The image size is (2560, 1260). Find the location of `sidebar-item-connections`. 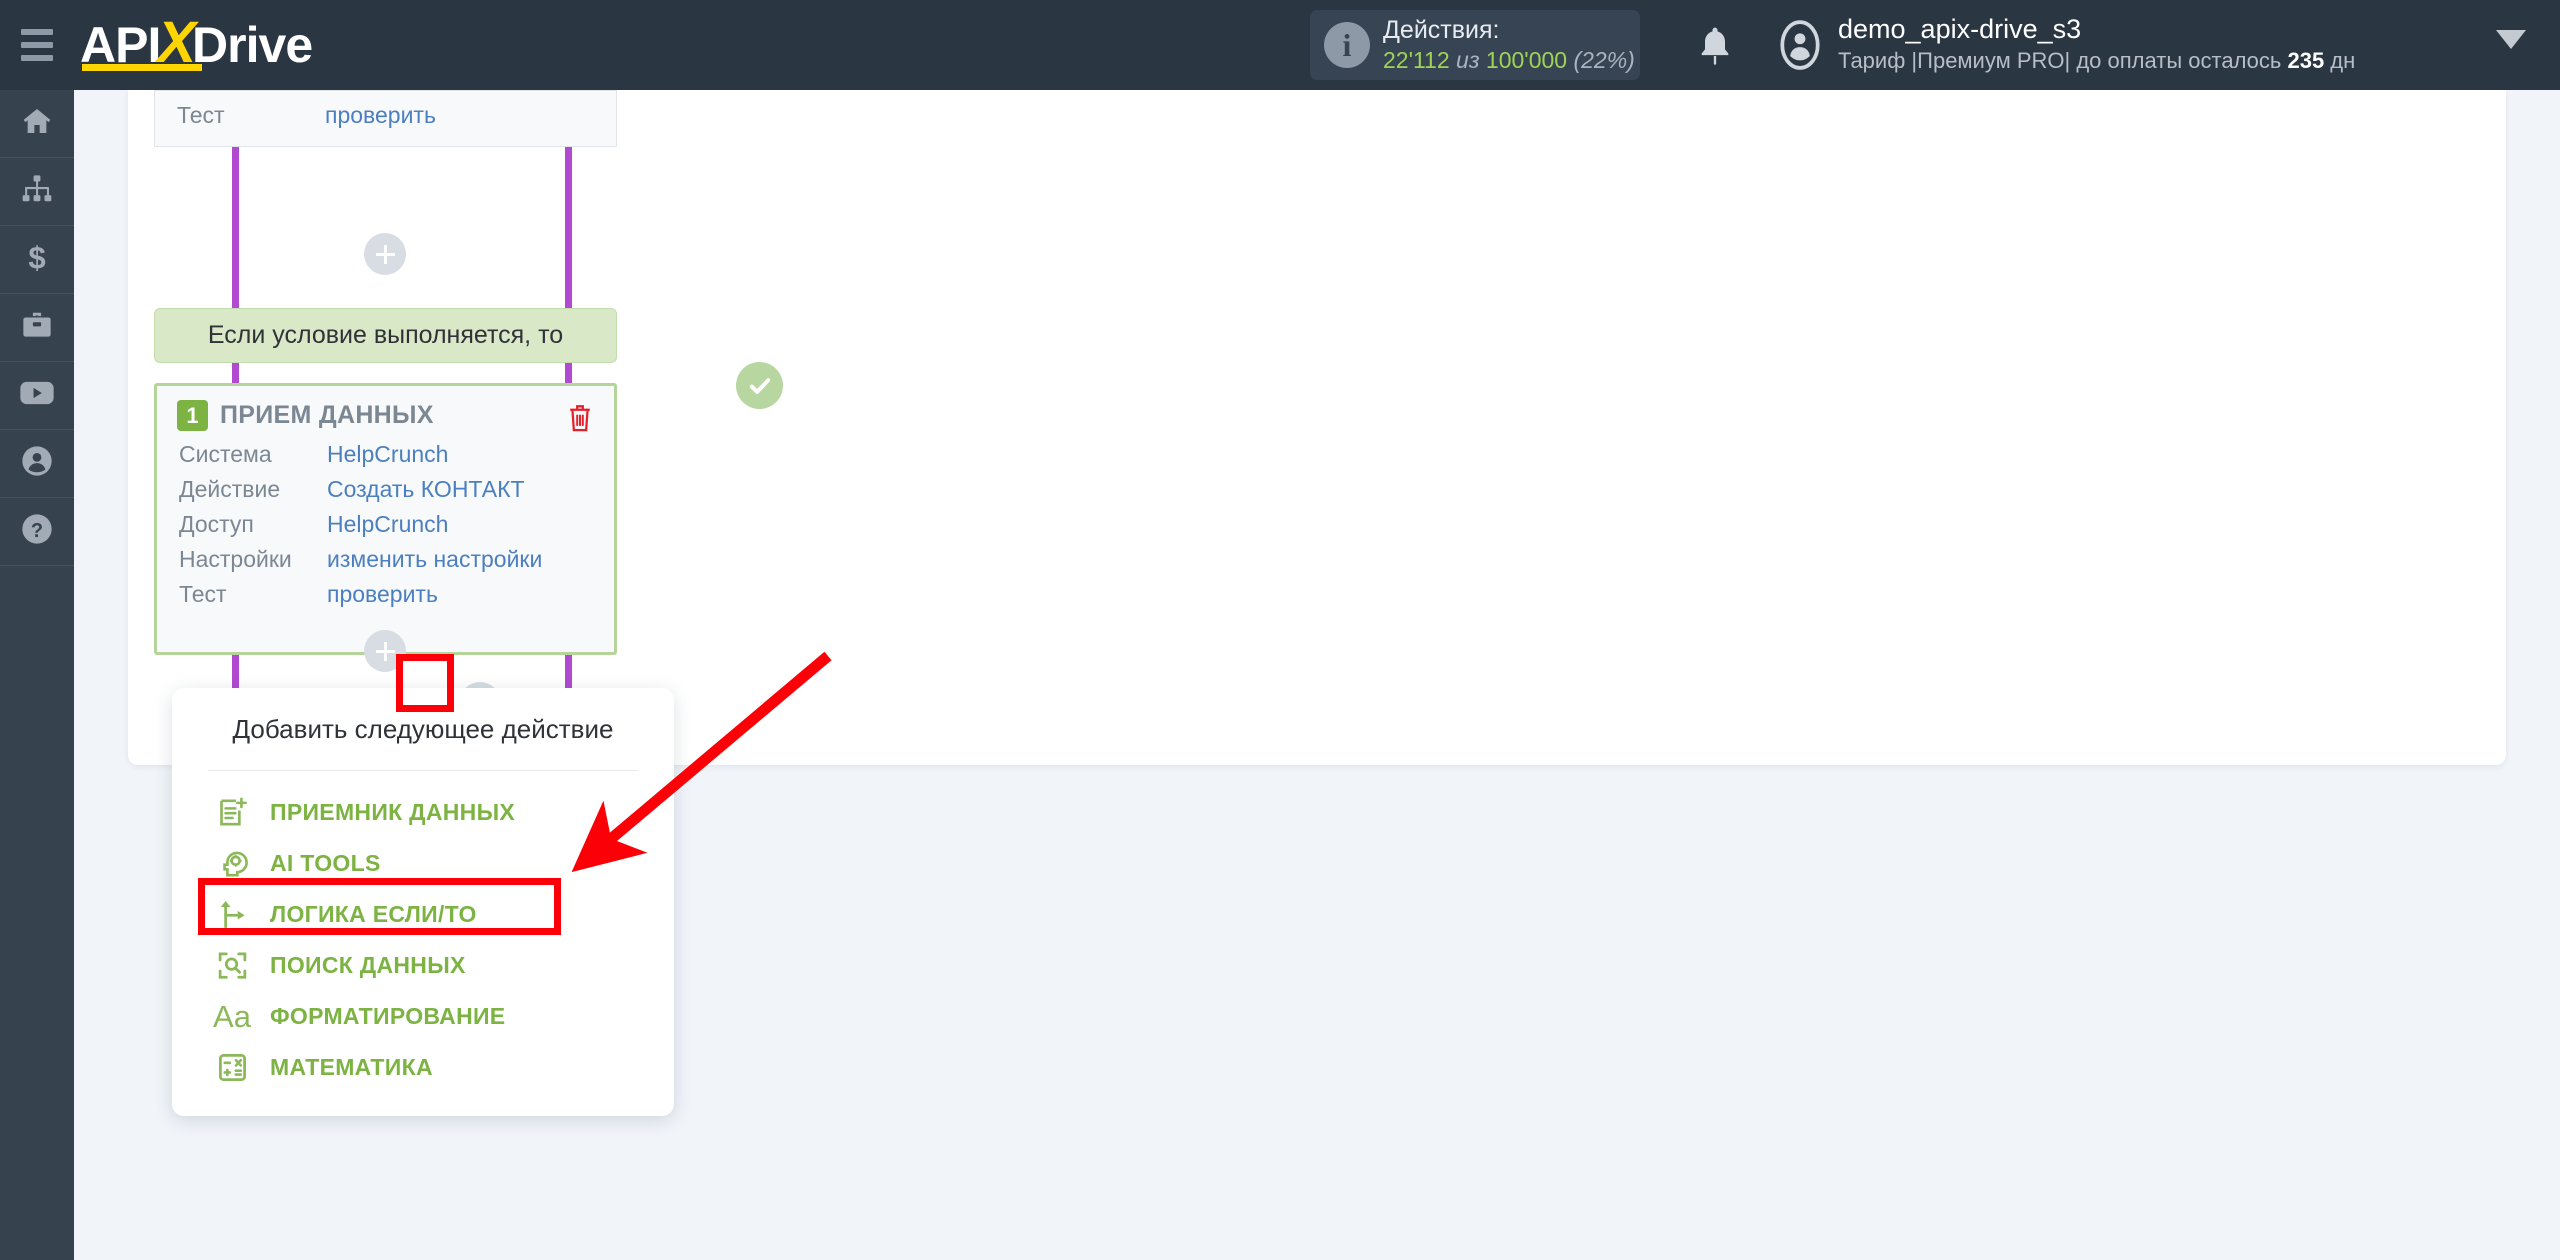

sidebar-item-connections is located at coordinates (37, 192).